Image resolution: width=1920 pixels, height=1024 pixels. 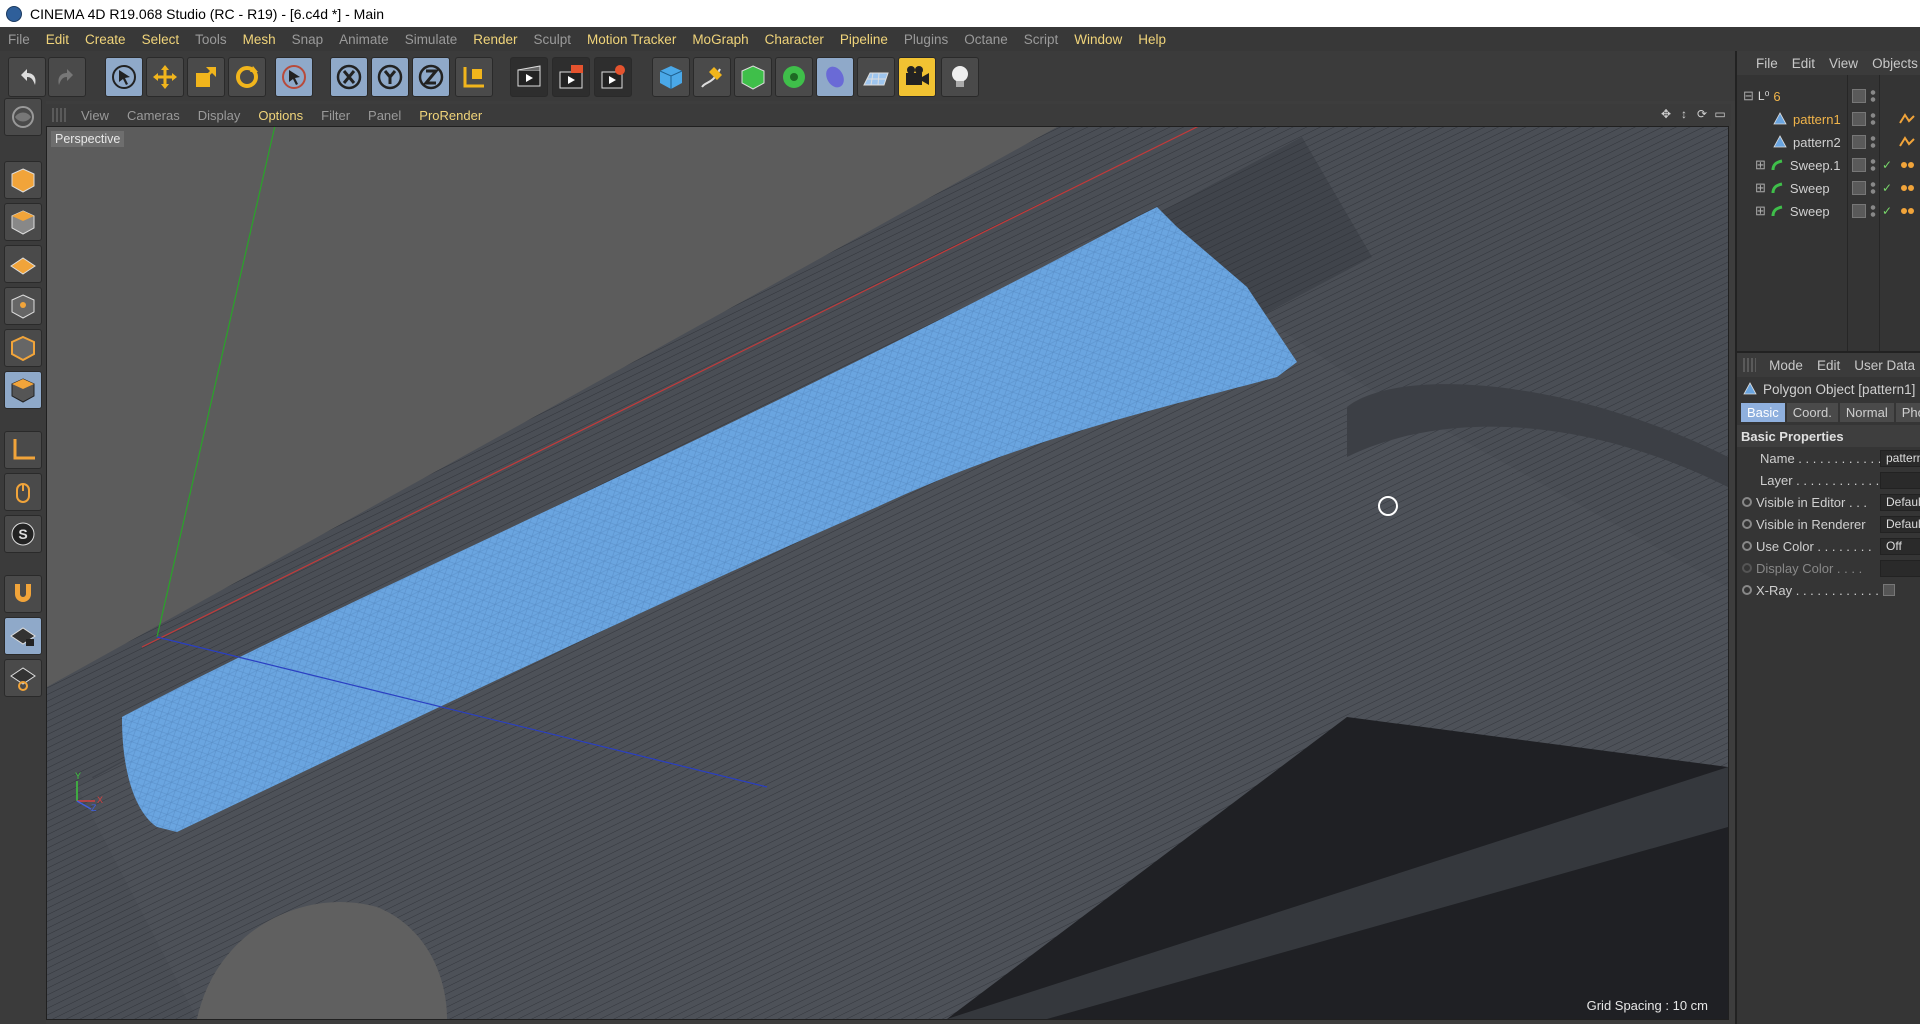 I want to click on object-row: pattern2, so click(x=1828, y=142).